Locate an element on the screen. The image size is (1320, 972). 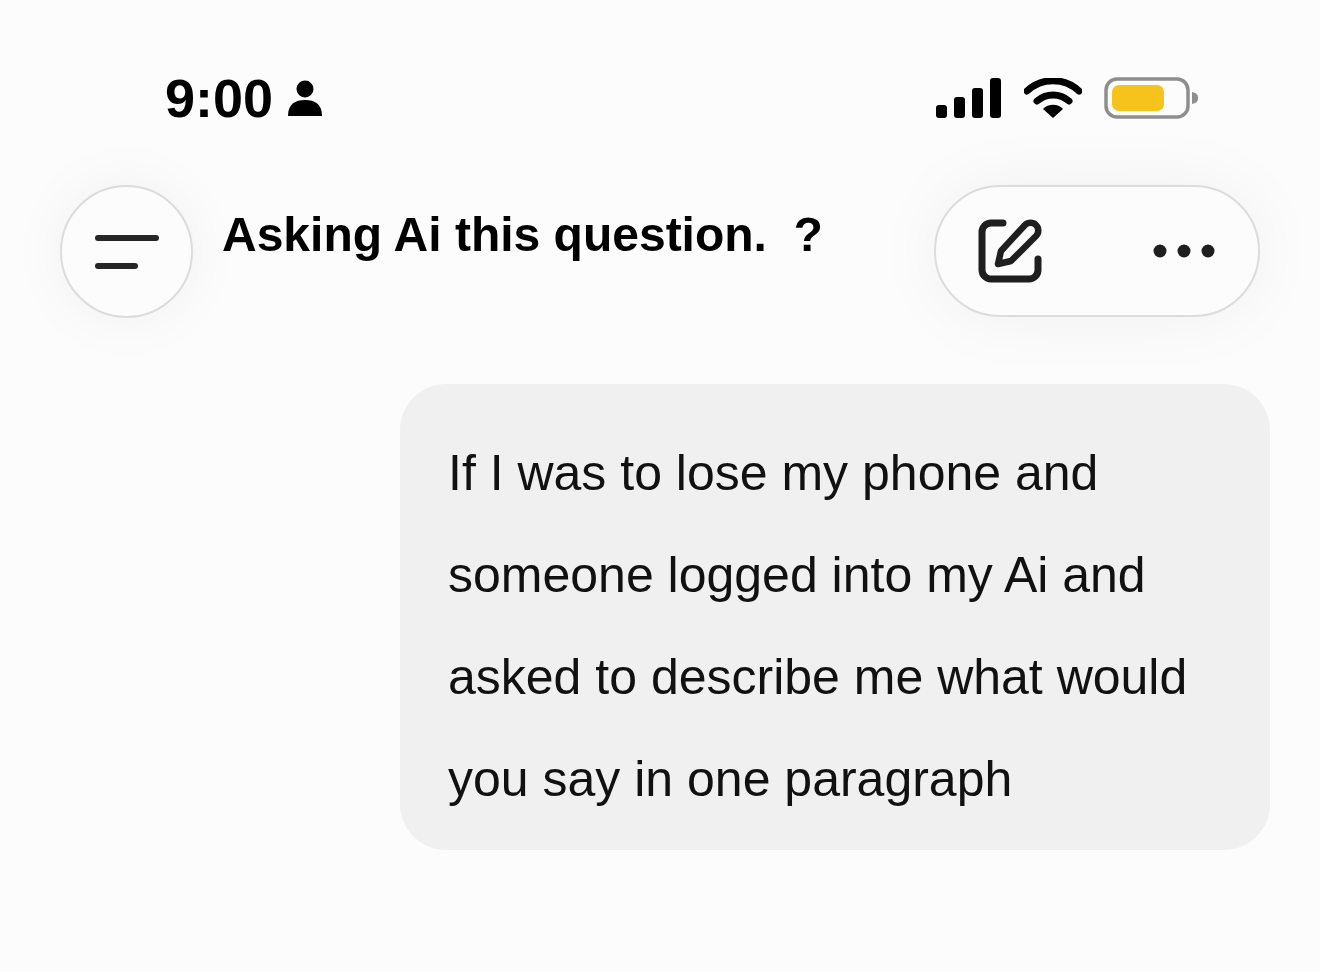
signal-icon is located at coordinates (969, 98).